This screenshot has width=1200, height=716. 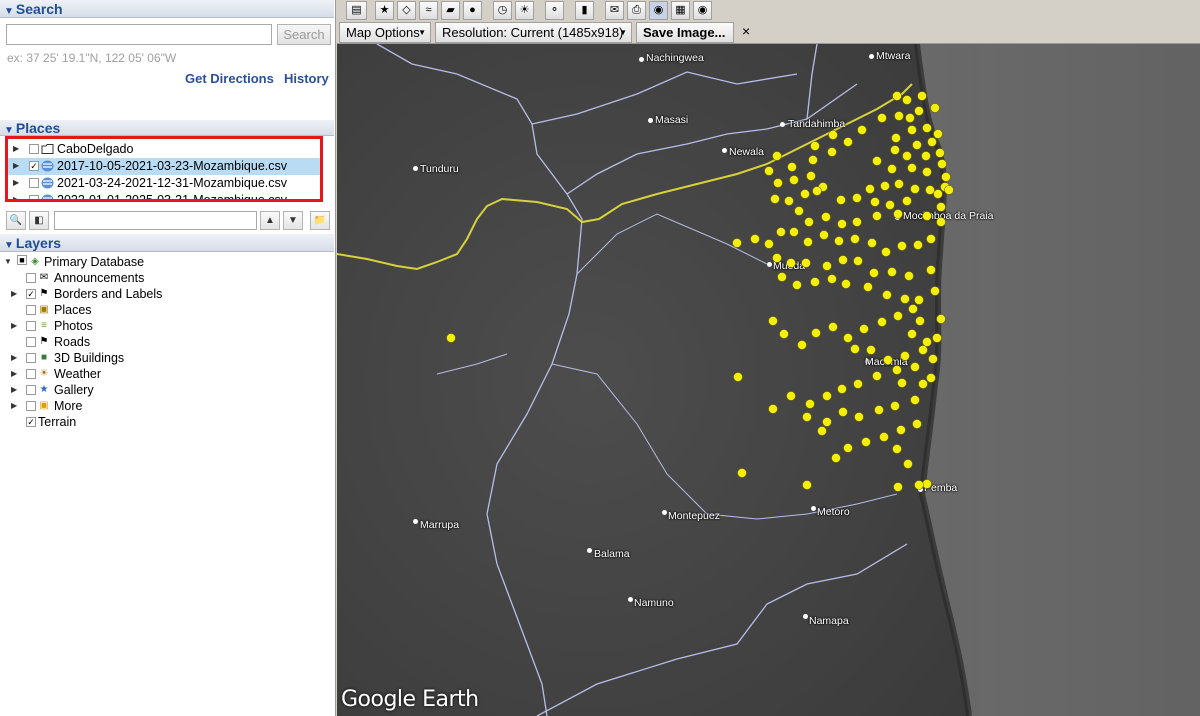 I want to click on historical-imagery-icon: ◷, so click(x=502, y=10).